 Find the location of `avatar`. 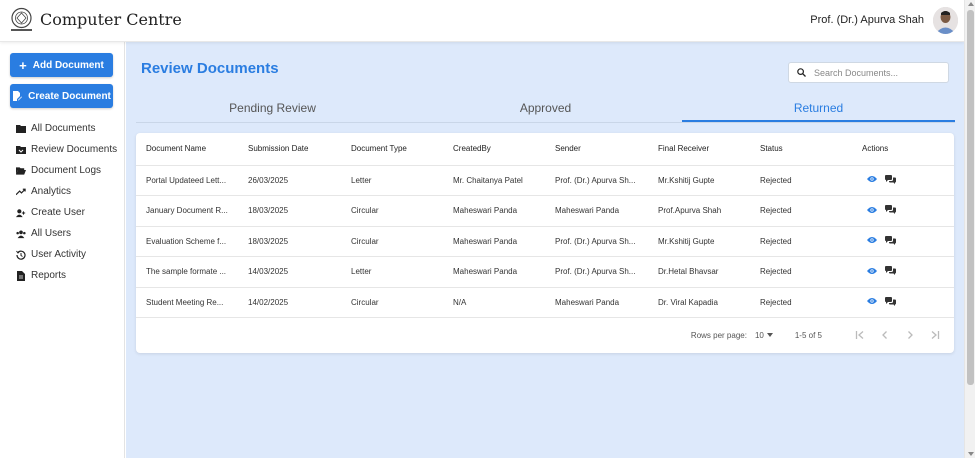

avatar is located at coordinates (945, 20).